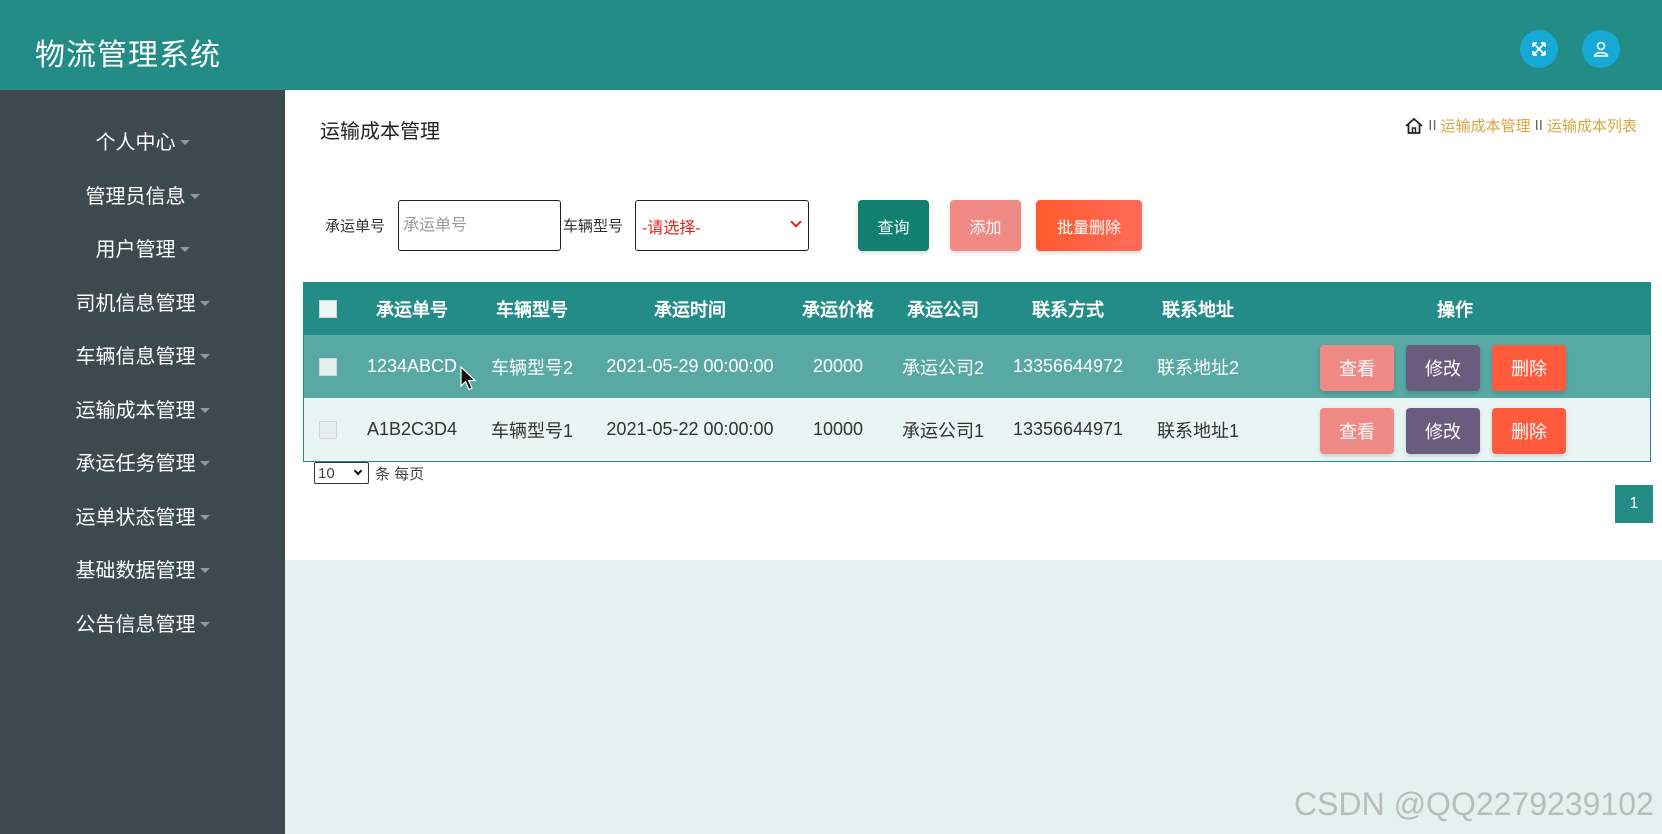 The width and height of the screenshot is (1662, 834). Describe the element at coordinates (831, 45) in the screenshot. I see `top-bar: 物流管理系统` at that location.